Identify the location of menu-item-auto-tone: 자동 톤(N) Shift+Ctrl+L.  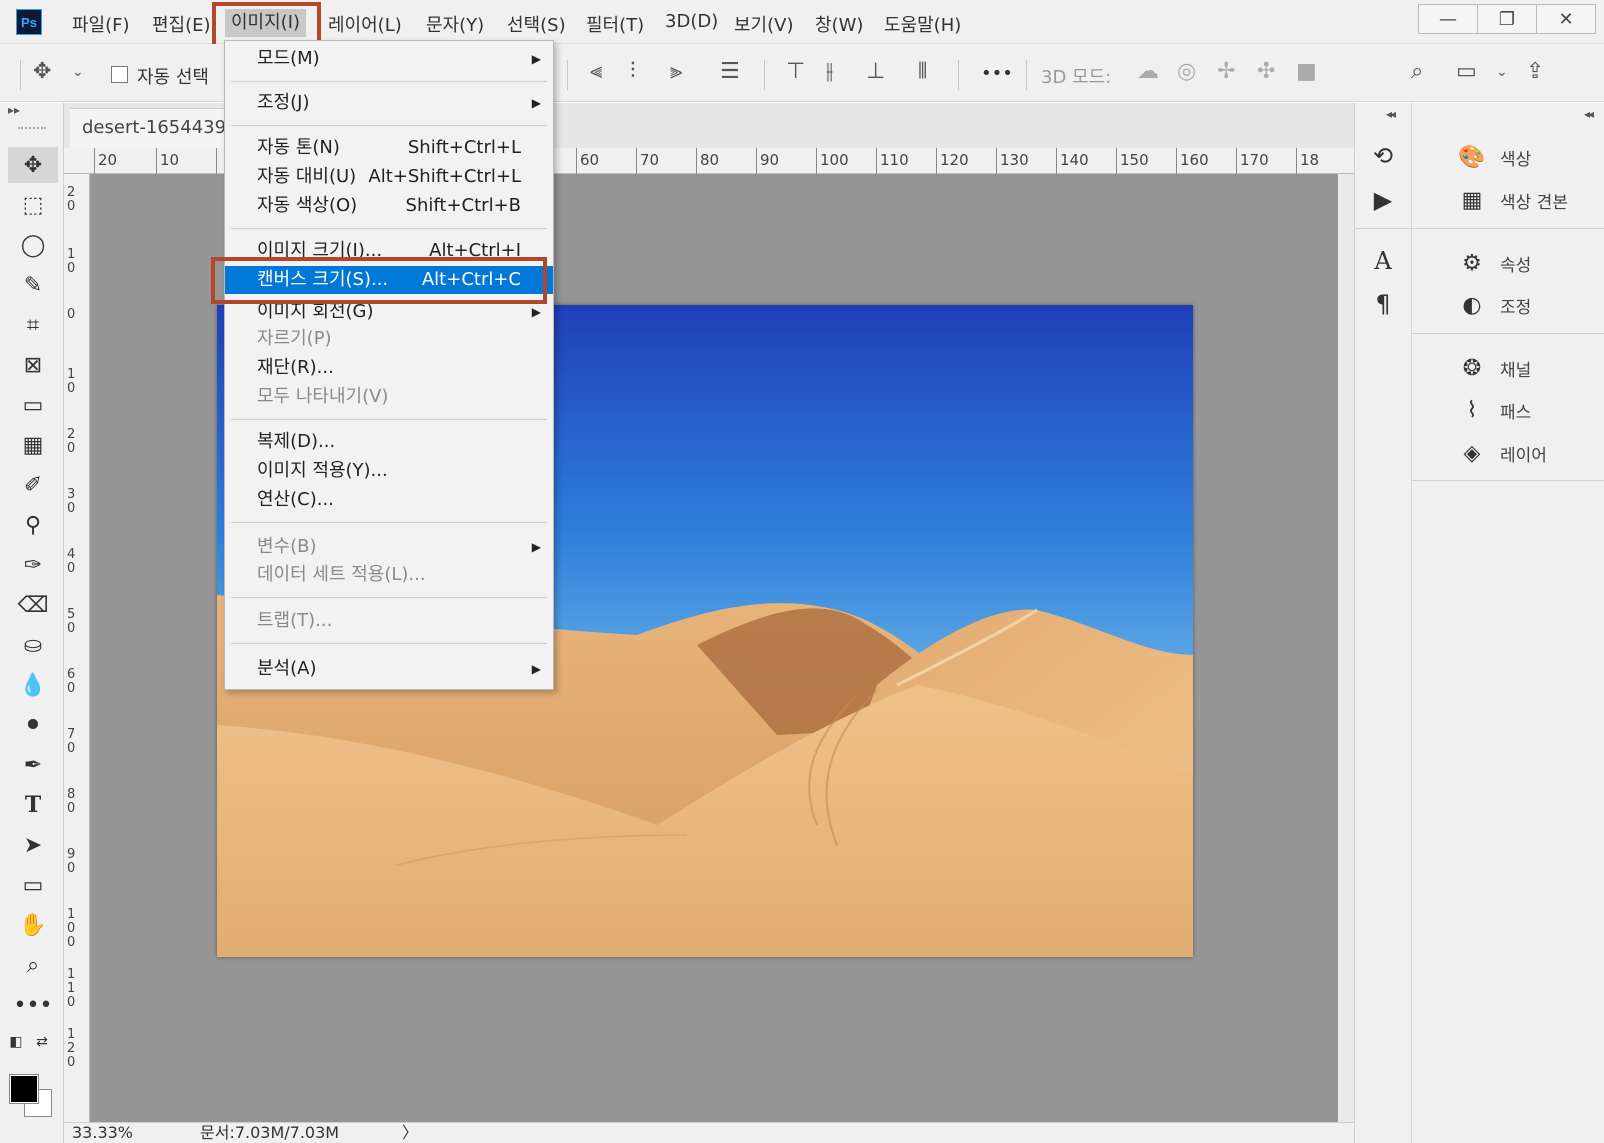
(389, 148).